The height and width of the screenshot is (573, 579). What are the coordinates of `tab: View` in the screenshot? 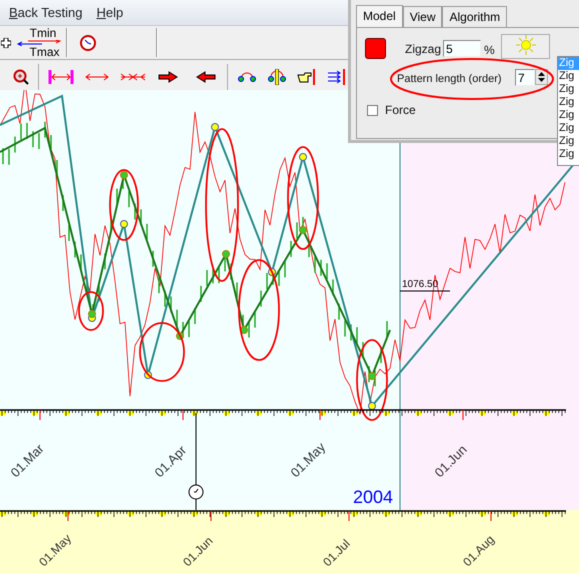 It's located at (422, 16).